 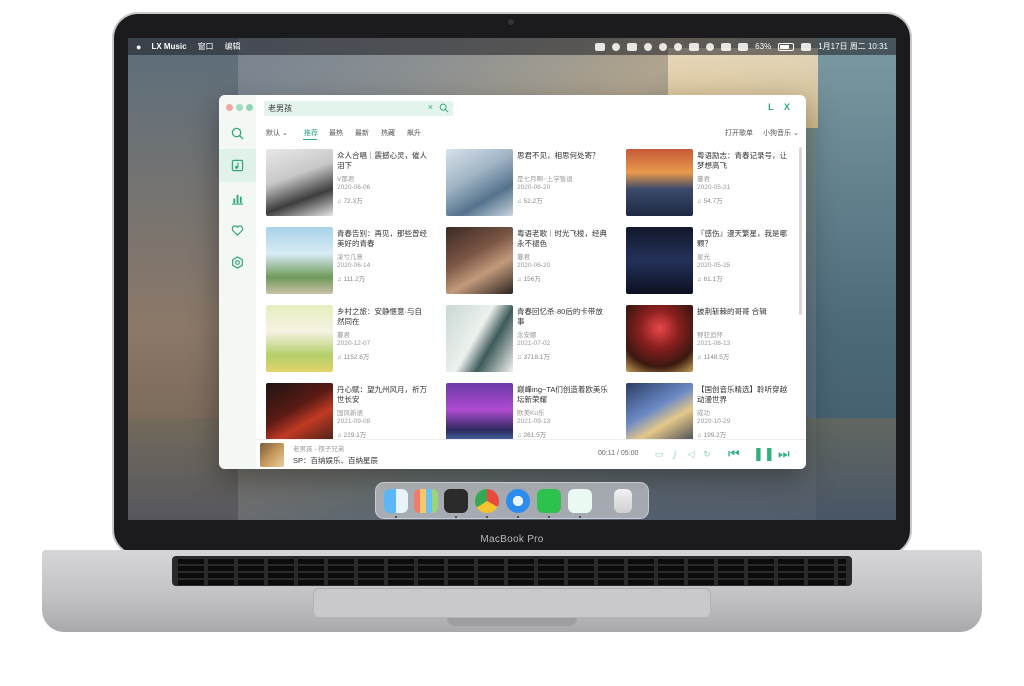 I want to click on clock: 1月17日 周二 10:31, so click(x=853, y=46).